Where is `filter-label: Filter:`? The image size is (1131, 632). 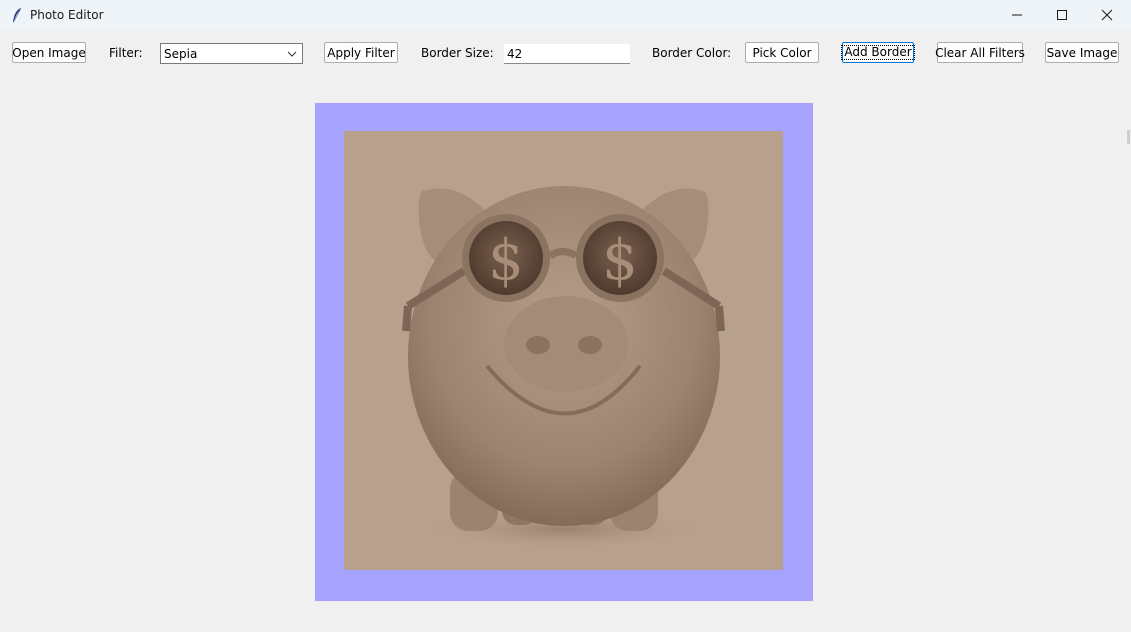
filter-label: Filter: is located at coordinates (126, 53).